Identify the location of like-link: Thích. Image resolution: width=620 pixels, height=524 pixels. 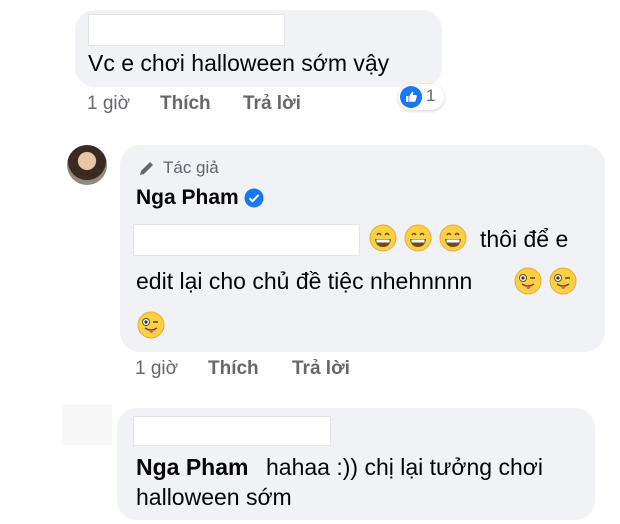
(185, 104).